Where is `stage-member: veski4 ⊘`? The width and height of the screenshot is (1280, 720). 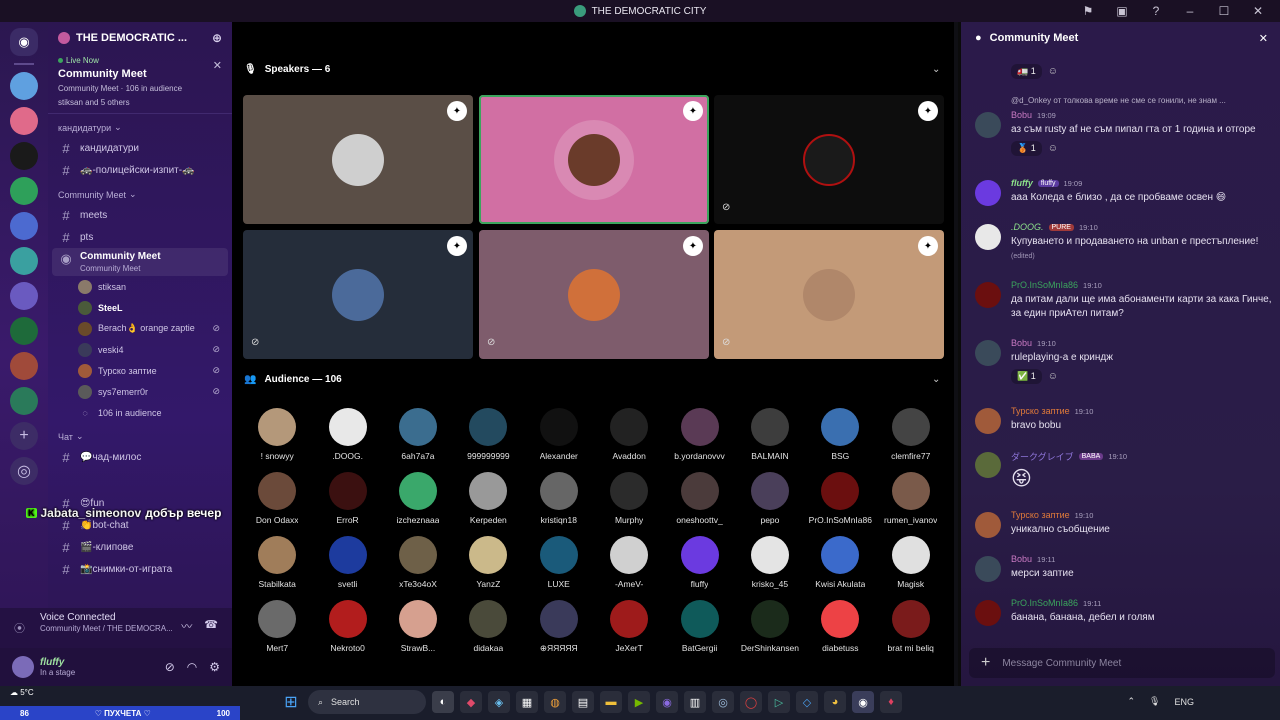
stage-member: veski4 ⊘ is located at coordinates (140, 349).